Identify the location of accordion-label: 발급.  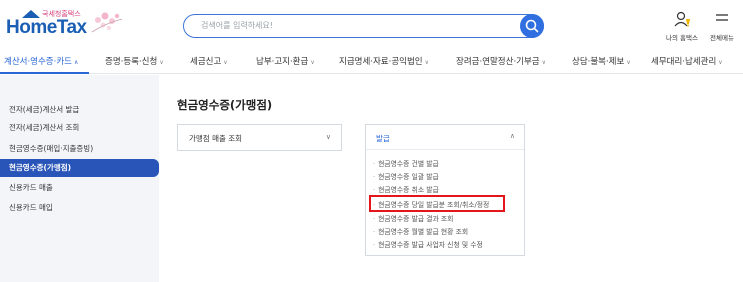
(383, 138).